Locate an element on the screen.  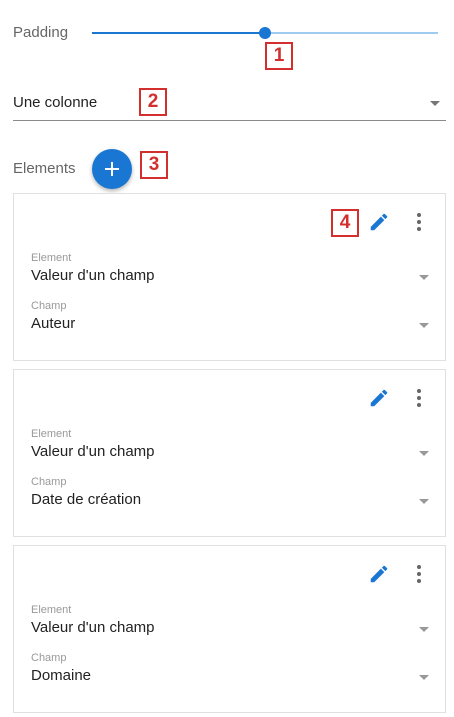
layout-select: Une colonne is located at coordinates (229, 103).